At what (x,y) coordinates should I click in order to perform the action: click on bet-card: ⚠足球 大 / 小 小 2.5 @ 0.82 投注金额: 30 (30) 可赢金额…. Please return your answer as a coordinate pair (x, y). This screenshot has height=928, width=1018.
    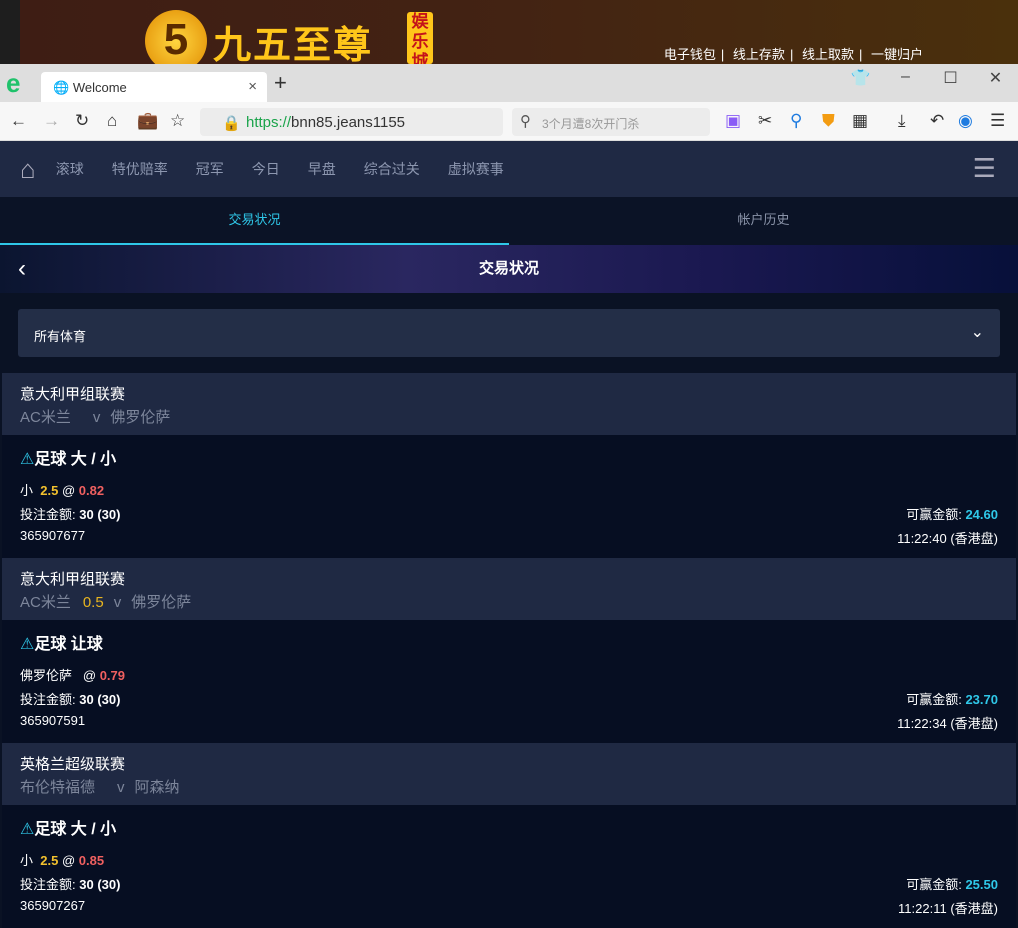
    Looking at the image, I should click on (509, 496).